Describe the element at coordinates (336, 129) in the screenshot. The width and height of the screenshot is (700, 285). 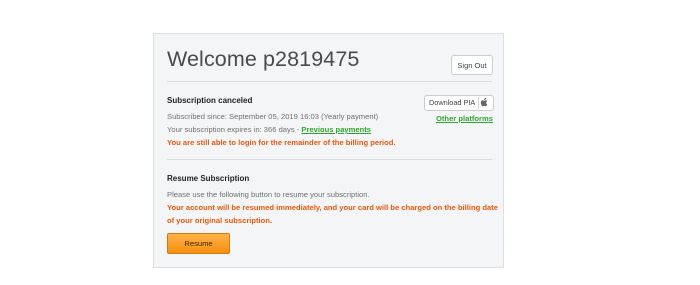
I see `previous-payments-link: Previous payments` at that location.